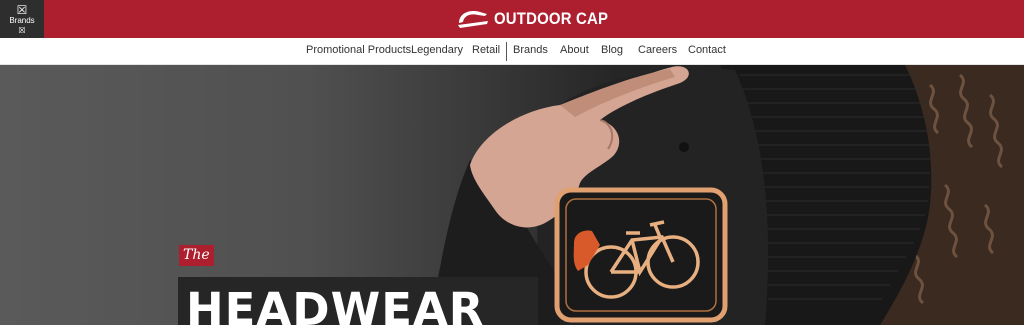  Describe the element at coordinates (574, 50) in the screenshot. I see `nav-item-about: About` at that location.